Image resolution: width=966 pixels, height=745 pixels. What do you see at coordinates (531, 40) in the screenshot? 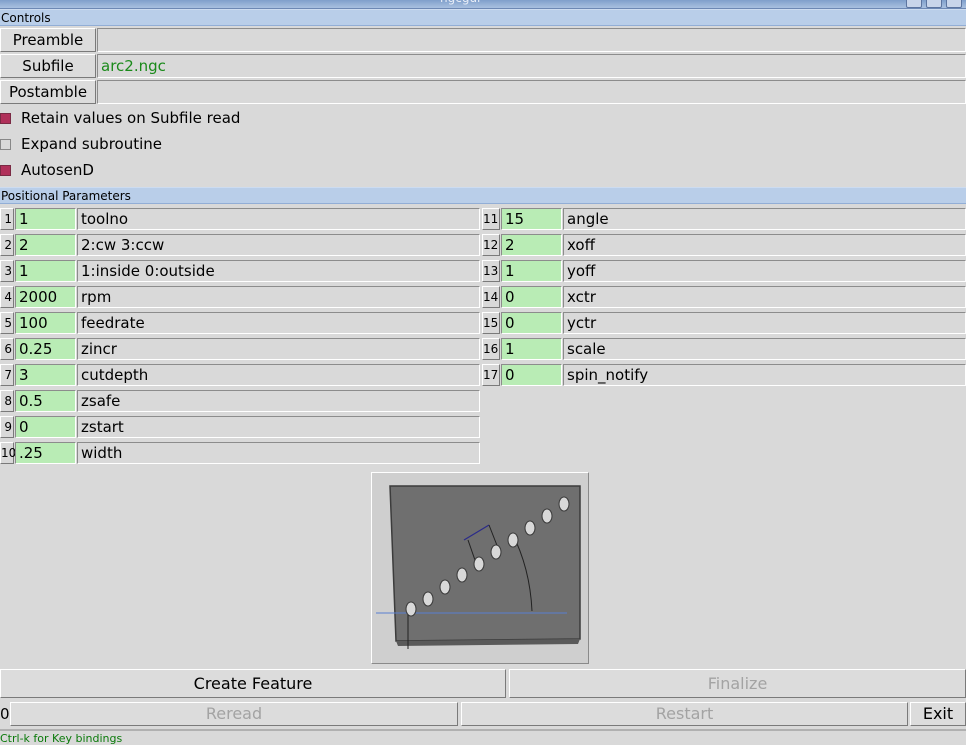
I see `preamble-field` at bounding box center [531, 40].